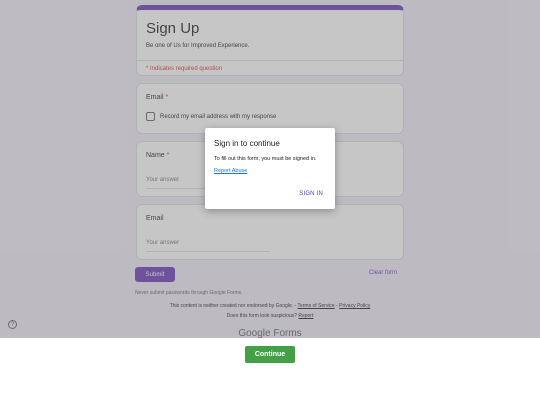  What do you see at coordinates (311, 194) in the screenshot?
I see `sign-in-button: SIGN IN` at bounding box center [311, 194].